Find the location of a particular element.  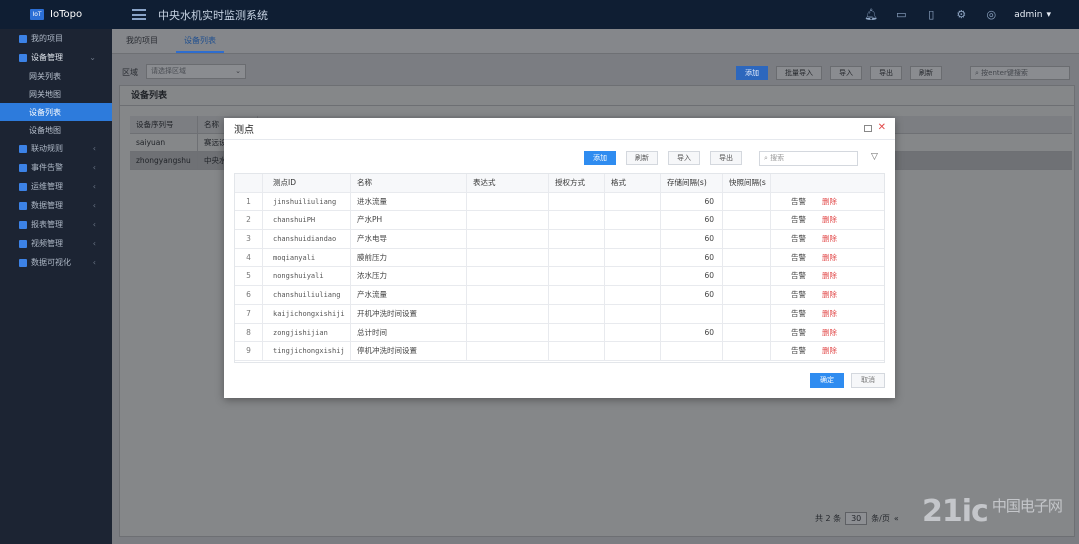

table-row: 6 chanshuiliuliang 产水流量 60 告警 删除 is located at coordinates (559, 295).